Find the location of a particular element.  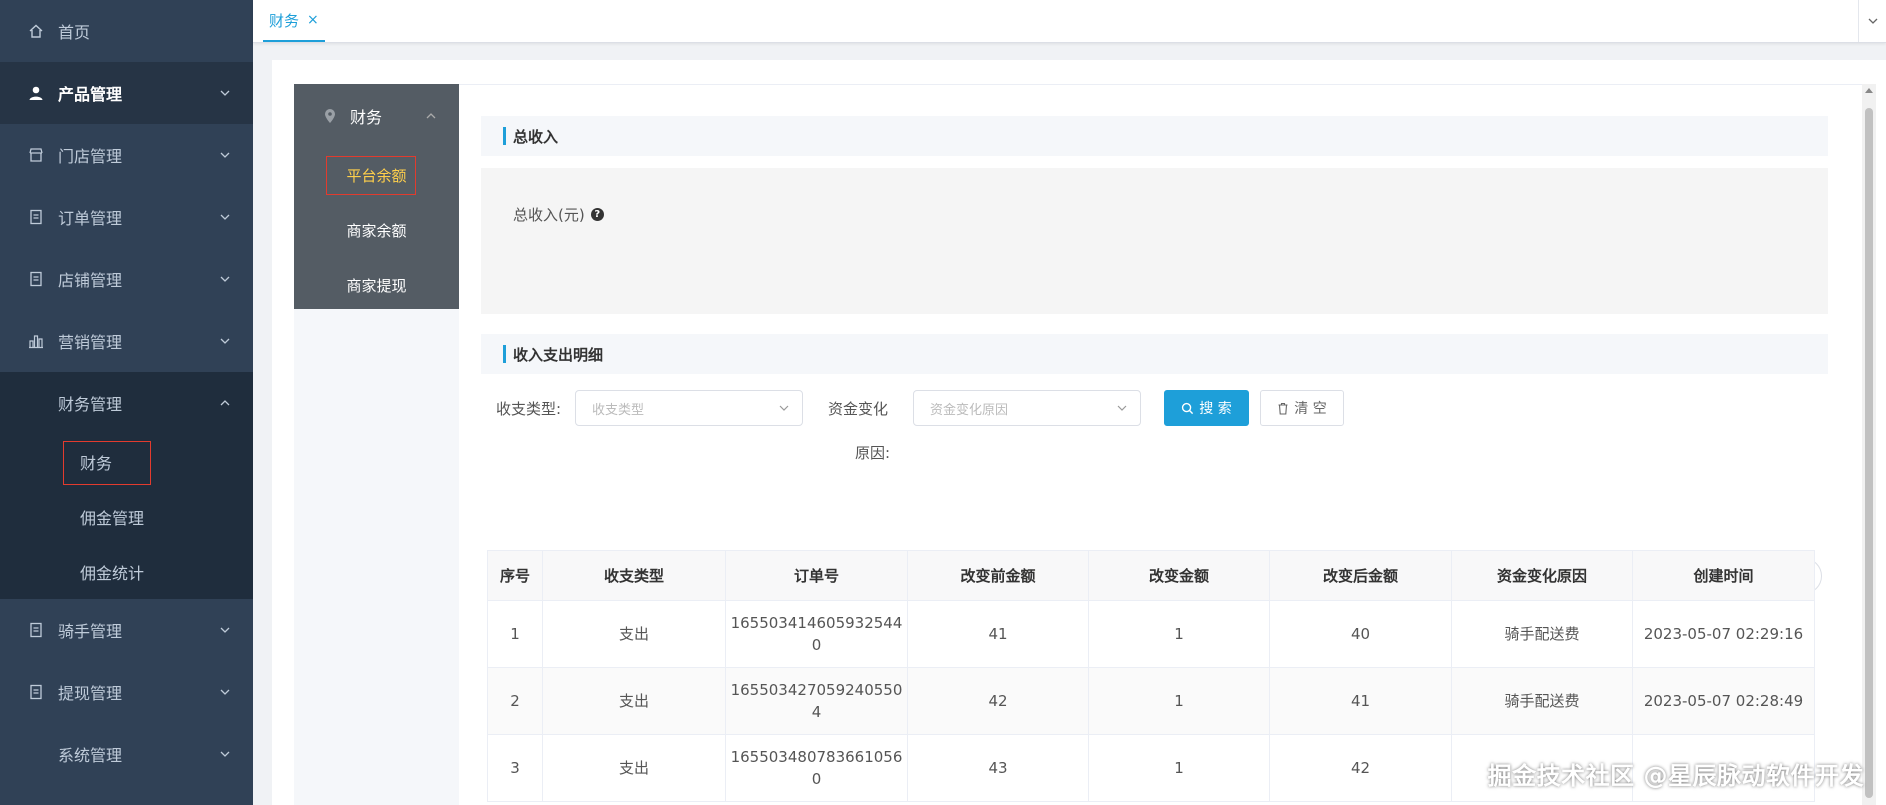

tab-dropdown-button is located at coordinates (1872, 21).